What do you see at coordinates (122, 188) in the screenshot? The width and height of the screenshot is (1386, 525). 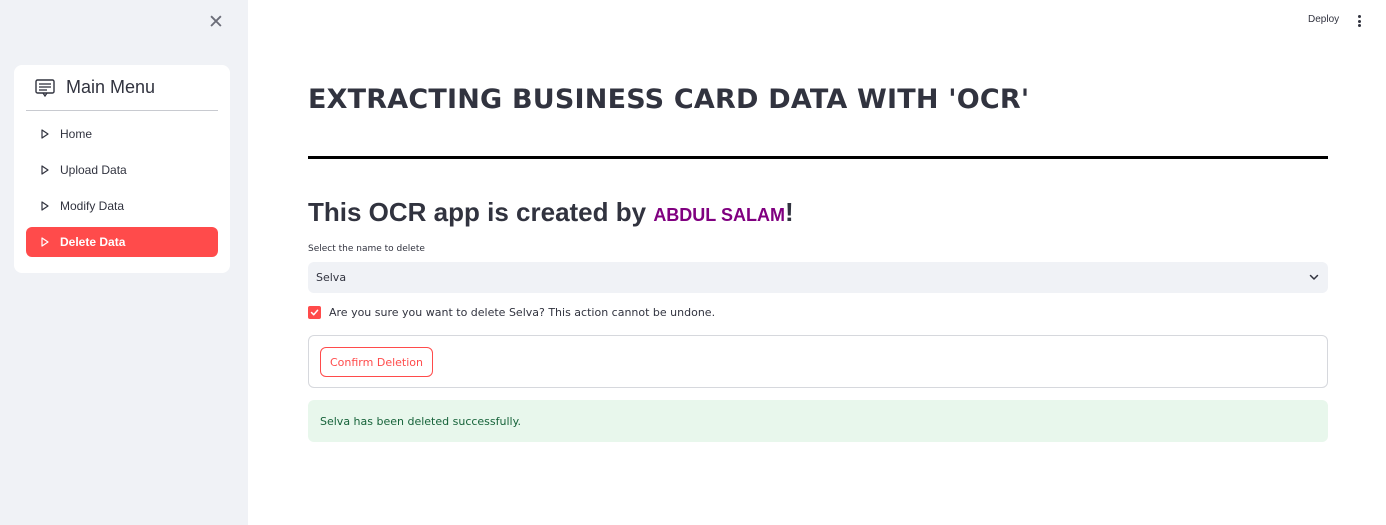 I see `menu-list: Home Upload Data Modify Data Delete Data` at bounding box center [122, 188].